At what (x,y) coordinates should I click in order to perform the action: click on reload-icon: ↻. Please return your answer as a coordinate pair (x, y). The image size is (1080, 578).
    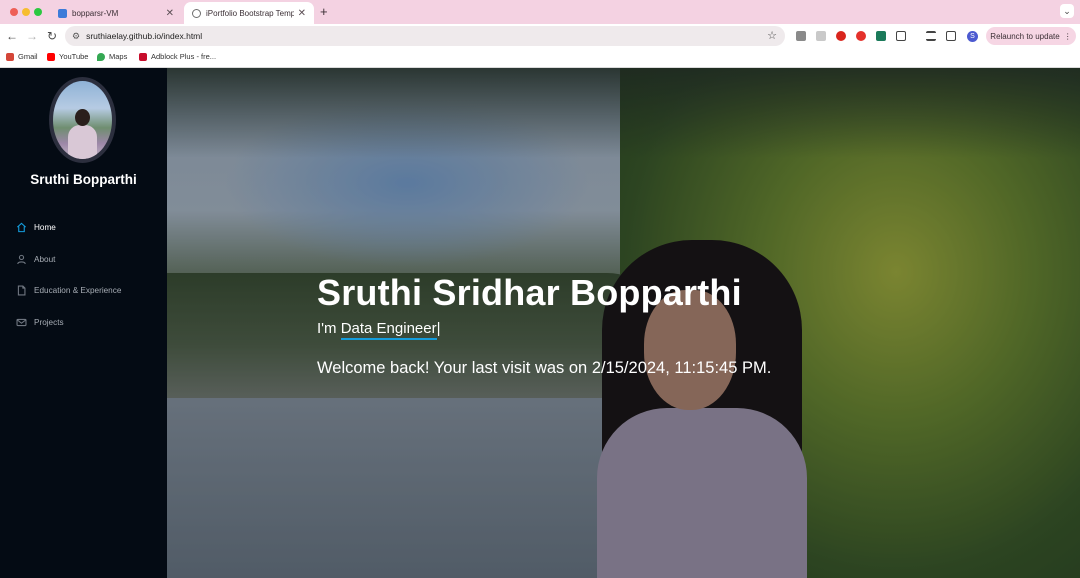
    Looking at the image, I should click on (52, 36).